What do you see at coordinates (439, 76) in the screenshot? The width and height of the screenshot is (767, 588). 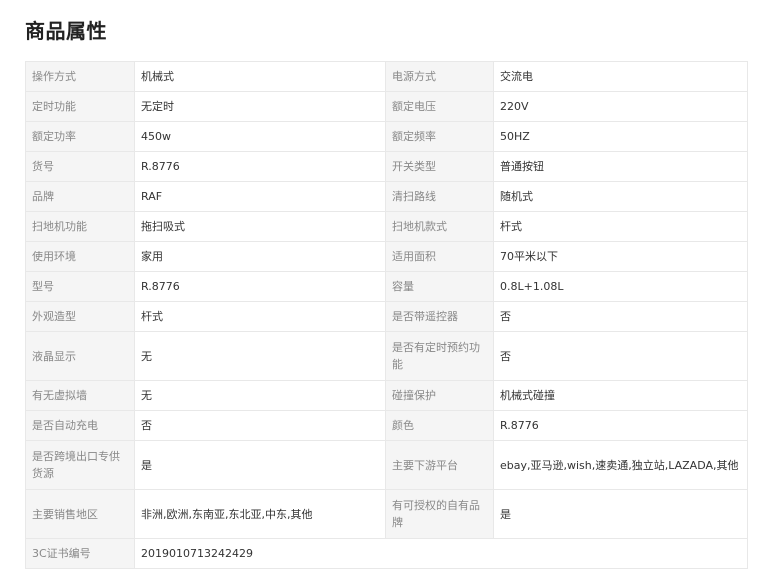 I see `attr-key: 电源方式` at bounding box center [439, 76].